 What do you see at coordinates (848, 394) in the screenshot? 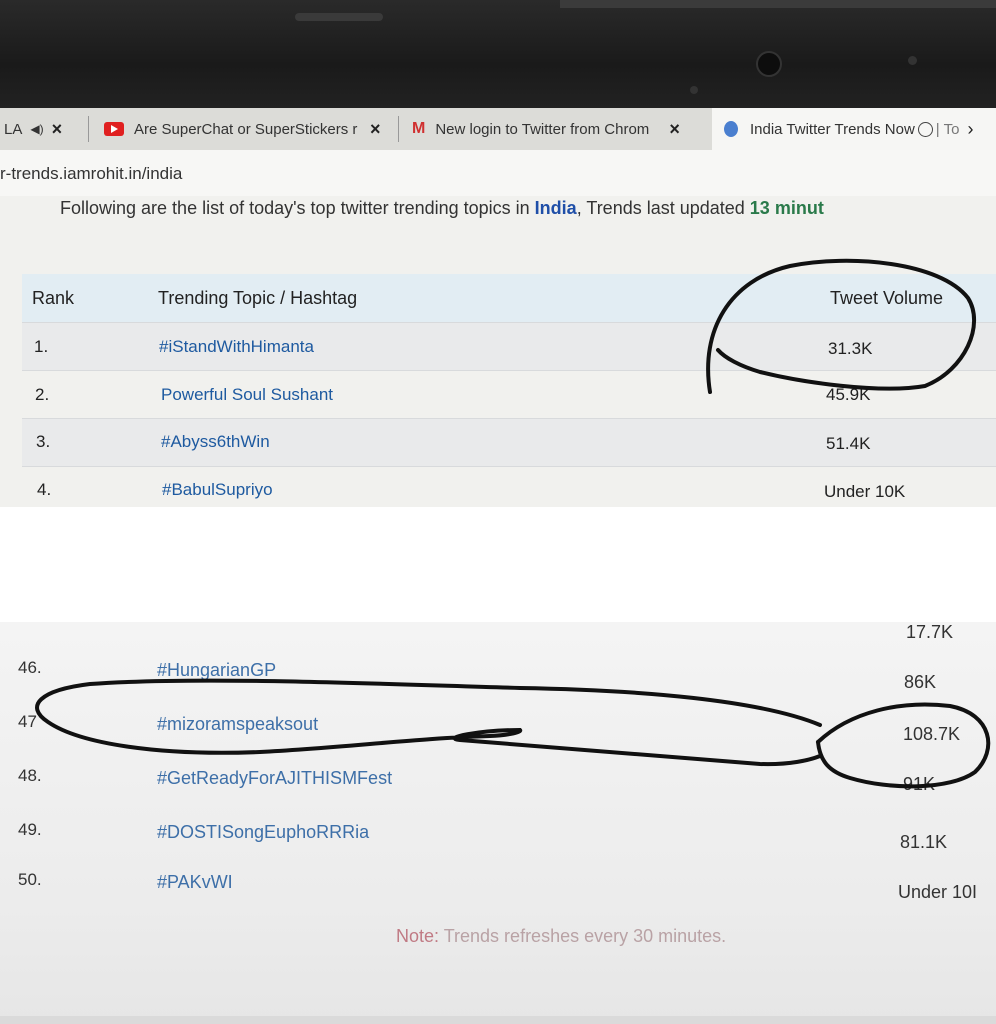
I see `volume-cell: 45.9K` at bounding box center [848, 394].